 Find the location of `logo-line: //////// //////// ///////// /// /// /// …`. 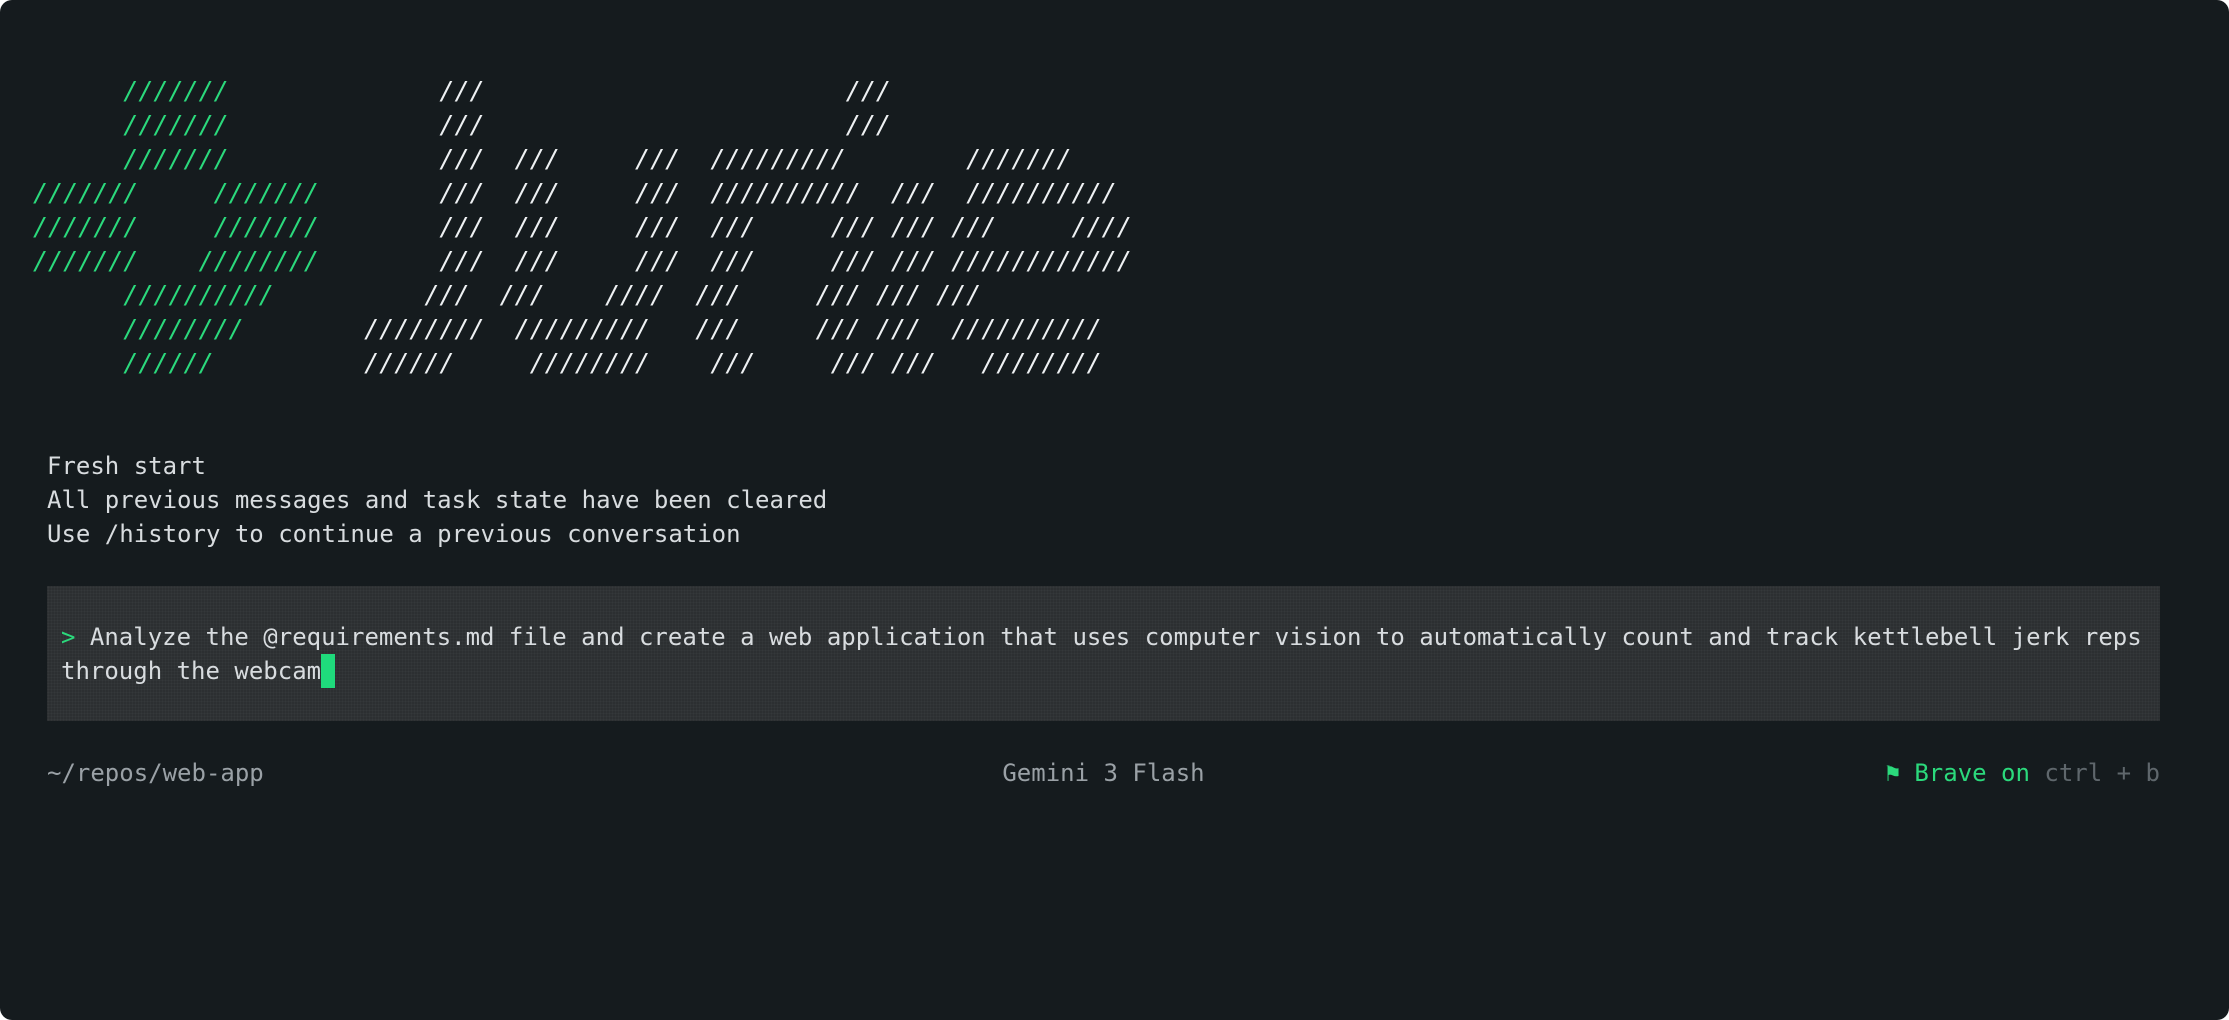

logo-line: //////// //////// ///////// /// /// /// … is located at coordinates (582, 329).